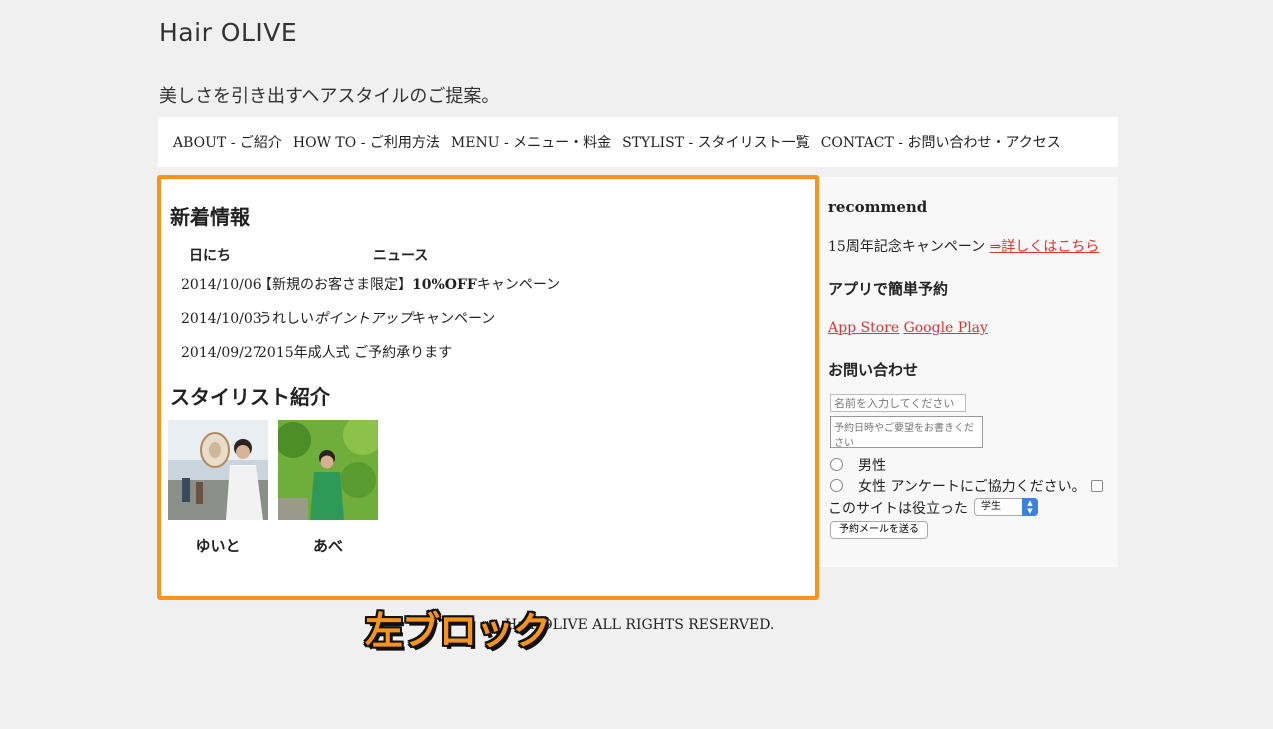 The image size is (1273, 729). Describe the element at coordinates (879, 530) in the screenshot. I see `submit-button: 予約メールを送る` at that location.